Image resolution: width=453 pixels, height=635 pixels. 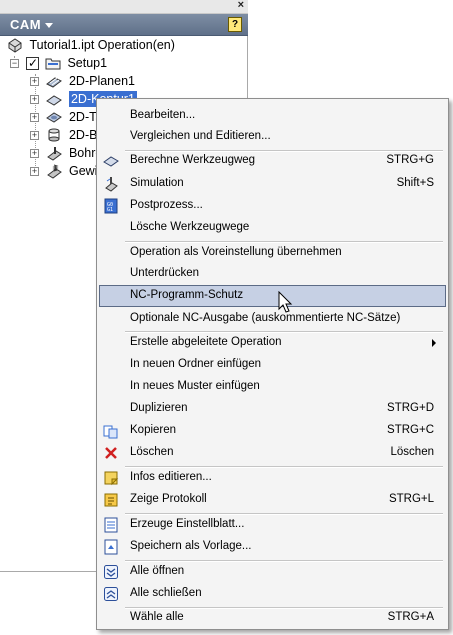 What do you see at coordinates (49, 26) in the screenshot?
I see `chevron-down-icon` at bounding box center [49, 26].